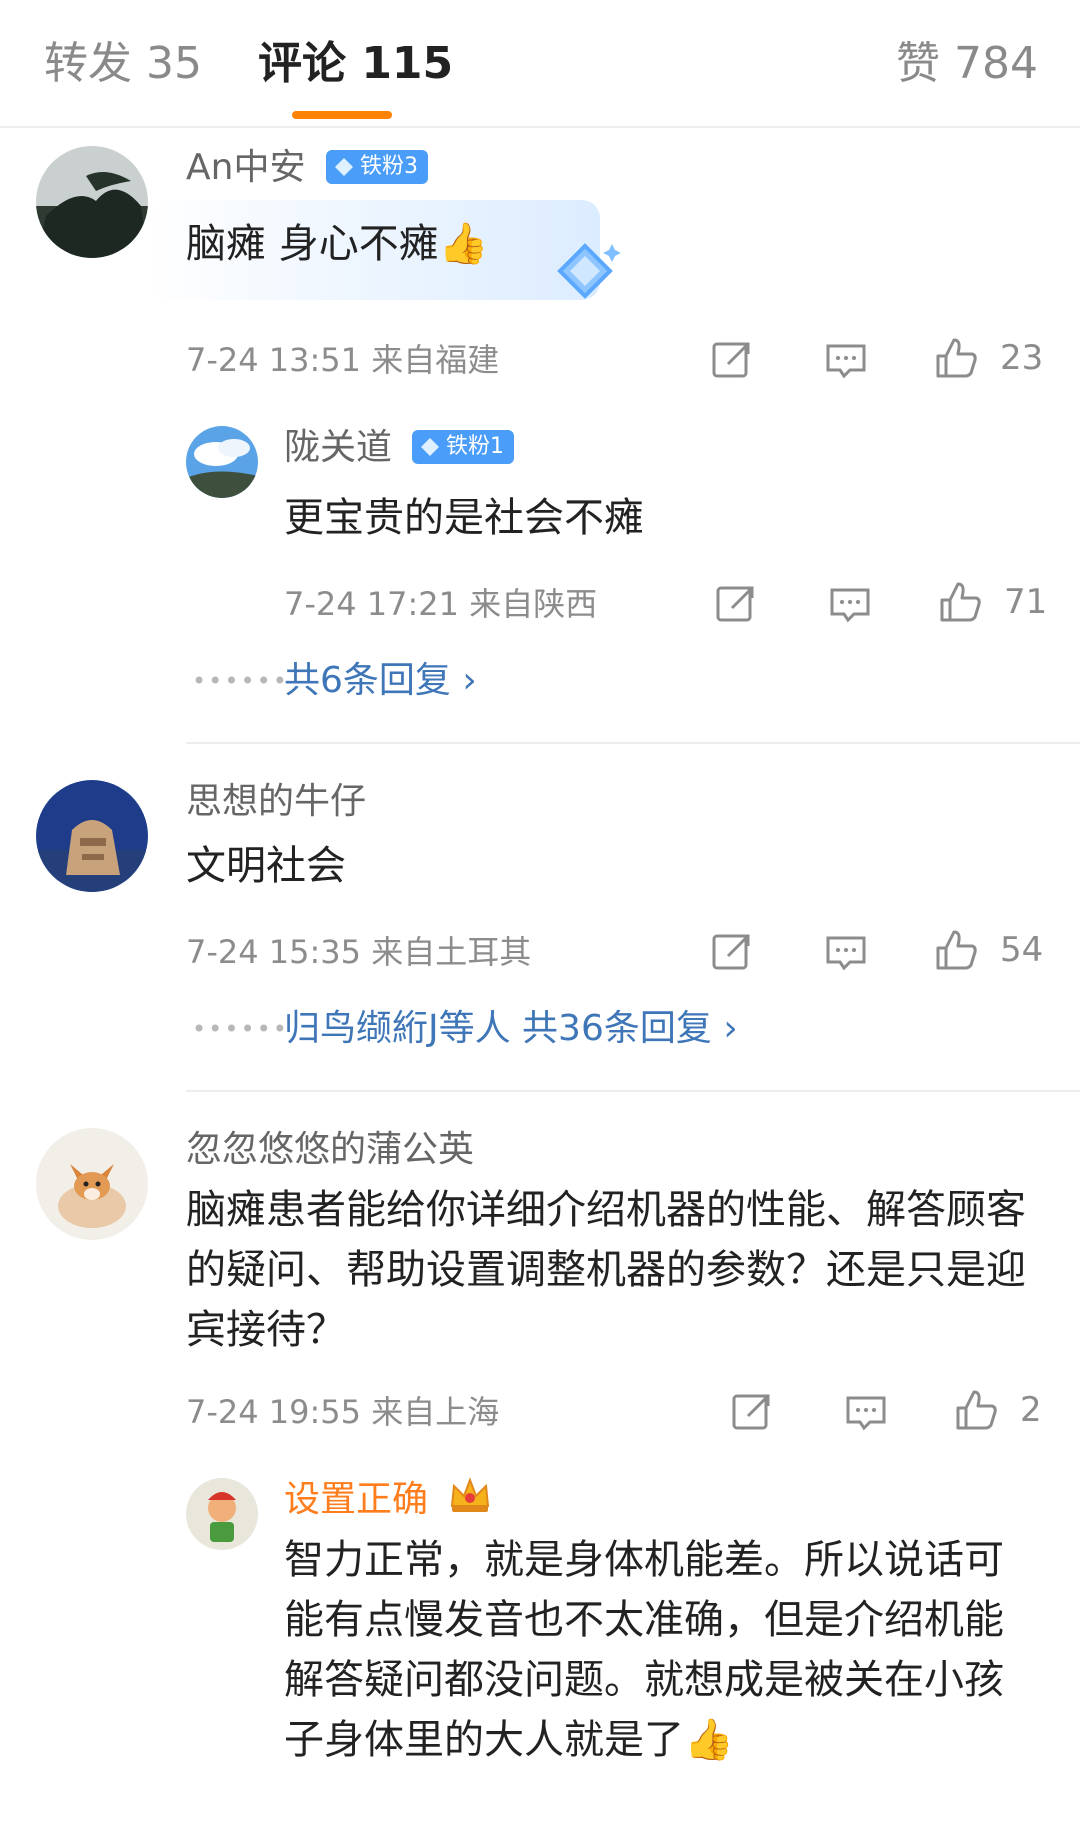 The image size is (1080, 1845). I want to click on tab-likes: 赞 784, so click(967, 64).